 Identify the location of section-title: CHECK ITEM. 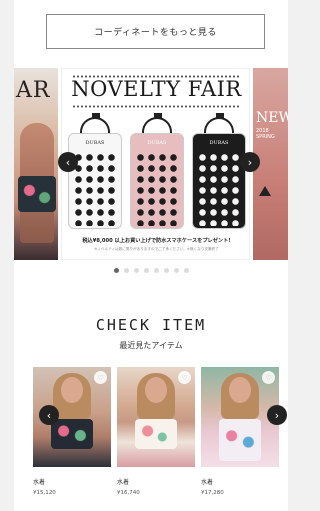
(151, 325).